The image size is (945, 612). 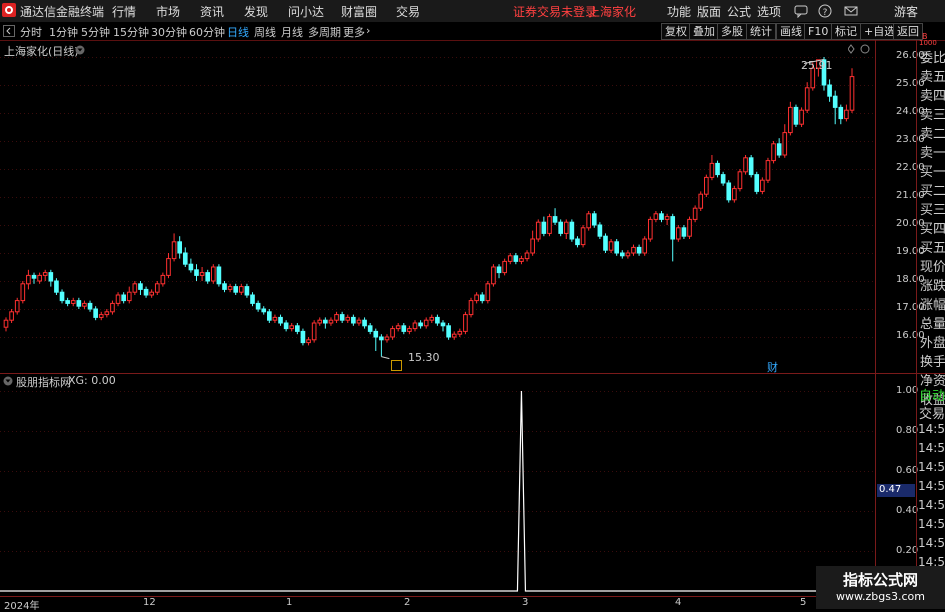 I want to click on btn-overlay: 叠加, so click(x=704, y=31).